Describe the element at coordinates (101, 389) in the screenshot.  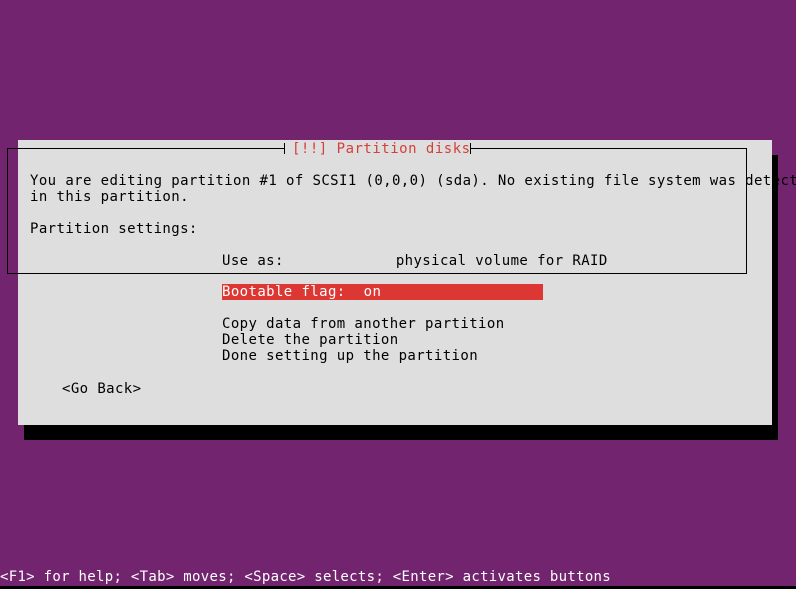
I see `go-back-button: <Go Back>` at that location.